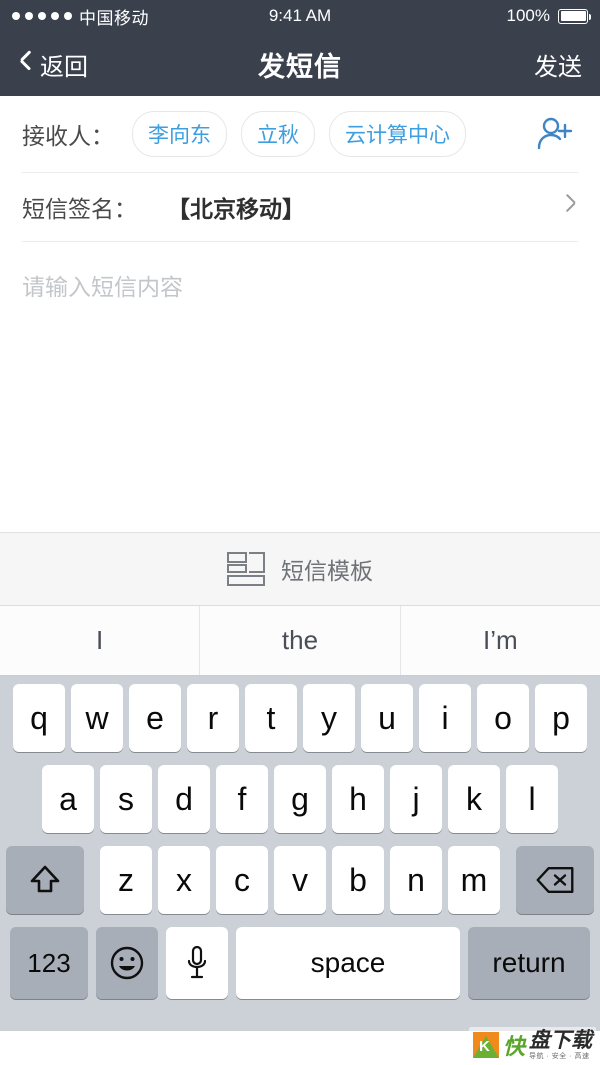 The width and height of the screenshot is (600, 1065). Describe the element at coordinates (513, 1046) in the screenshot. I see `watermark-brand-green: 快` at that location.